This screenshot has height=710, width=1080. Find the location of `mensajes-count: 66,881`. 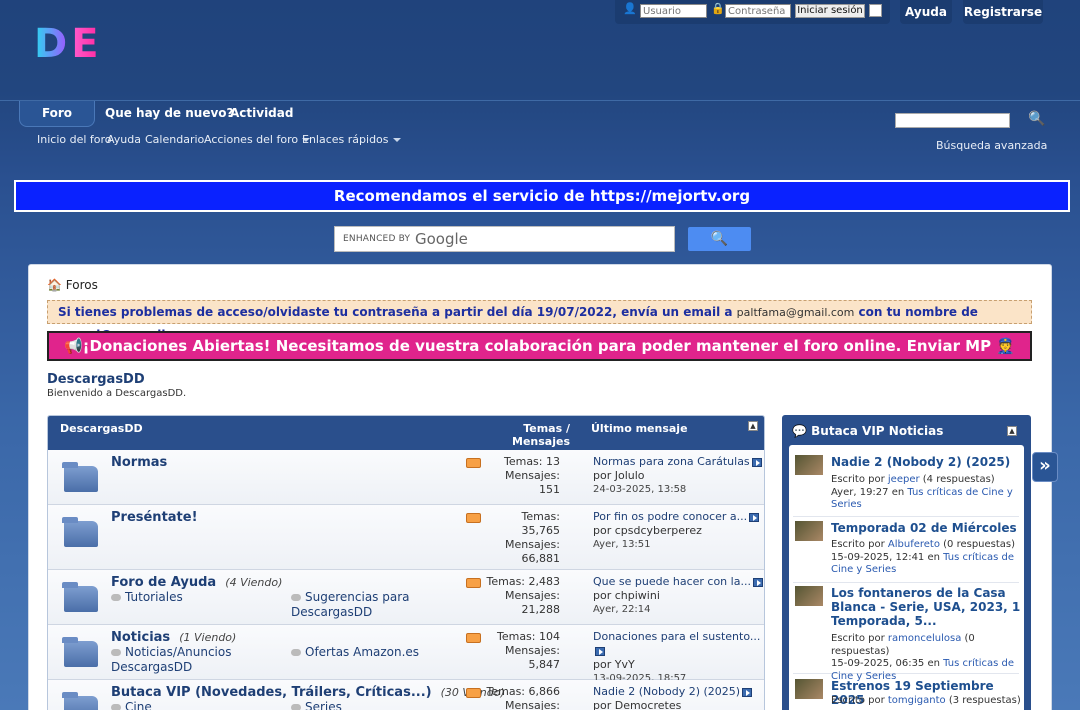

mensajes-count: 66,881 is located at coordinates (541, 558).